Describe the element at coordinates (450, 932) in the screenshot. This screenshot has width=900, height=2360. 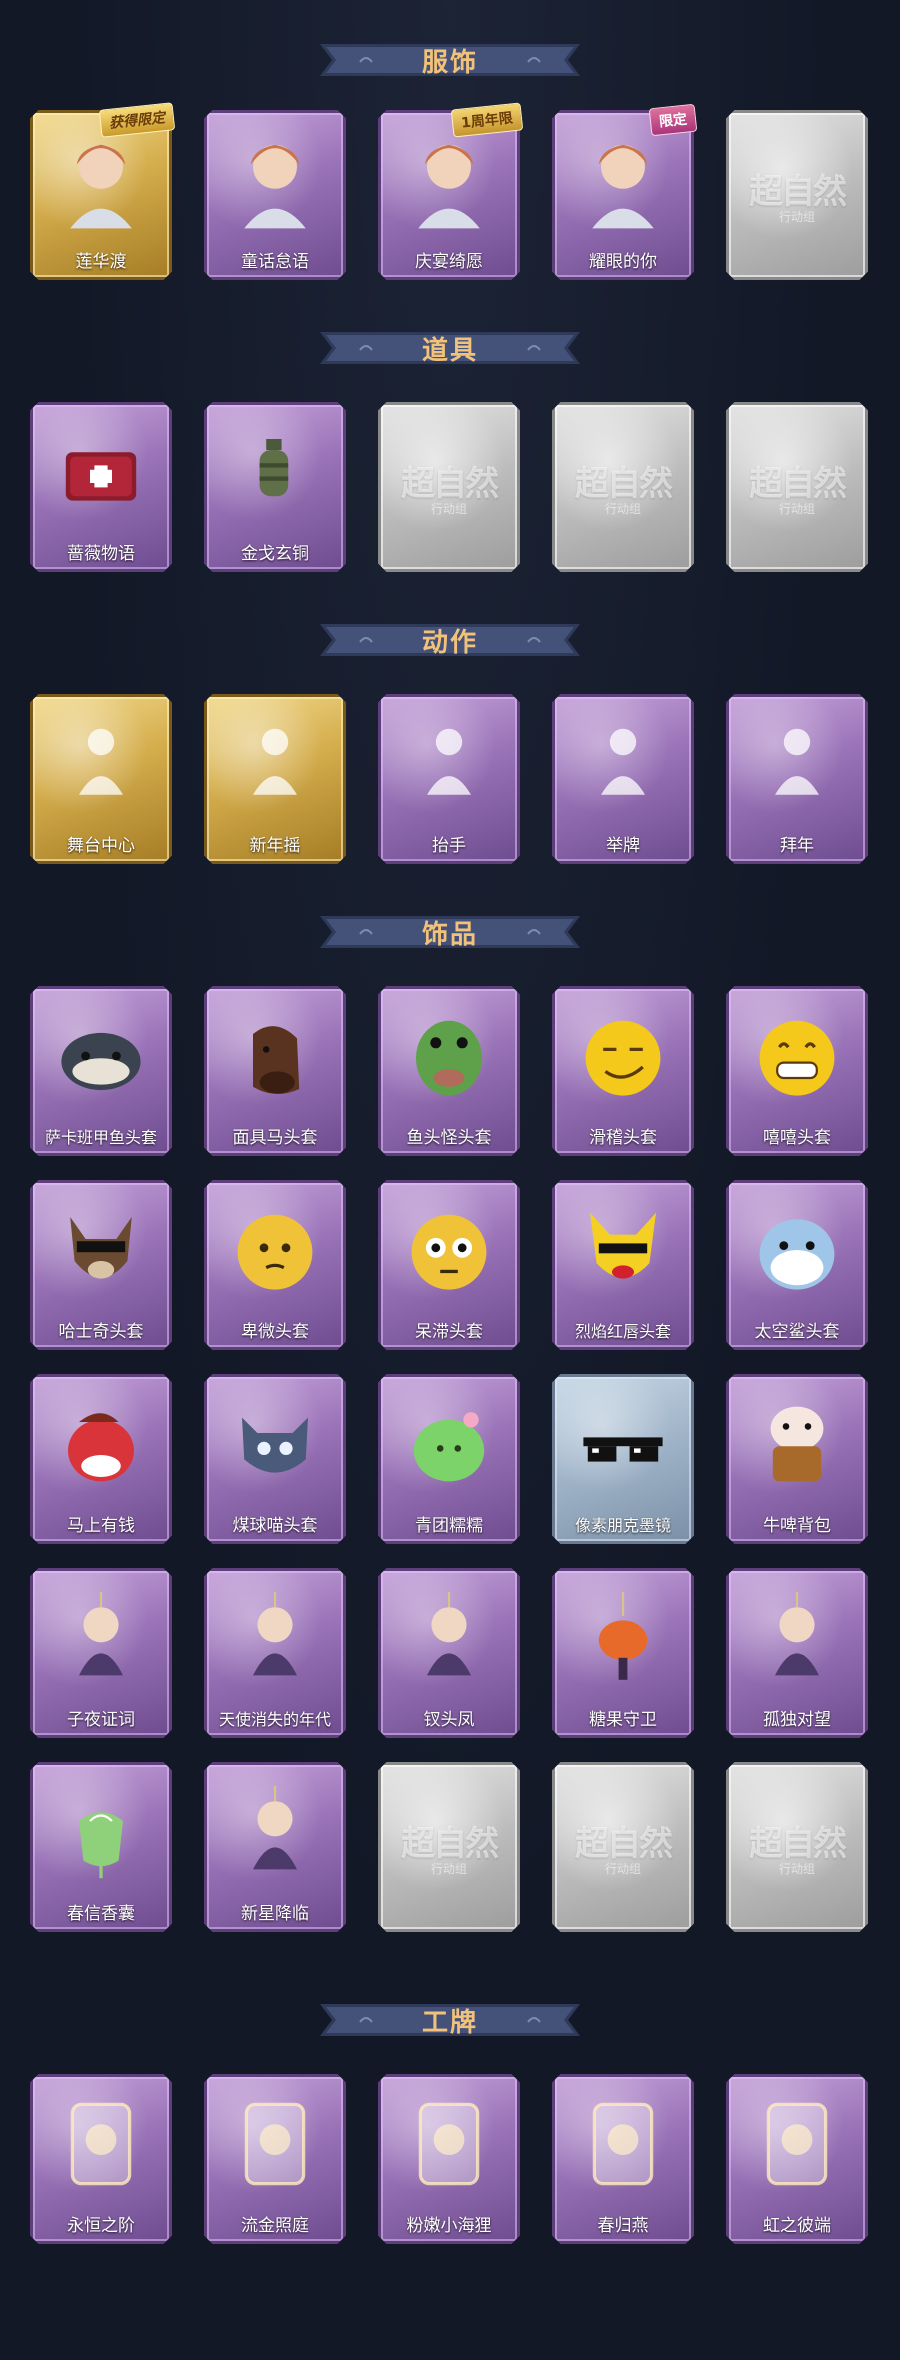
I see `section-banner: 饰品` at that location.